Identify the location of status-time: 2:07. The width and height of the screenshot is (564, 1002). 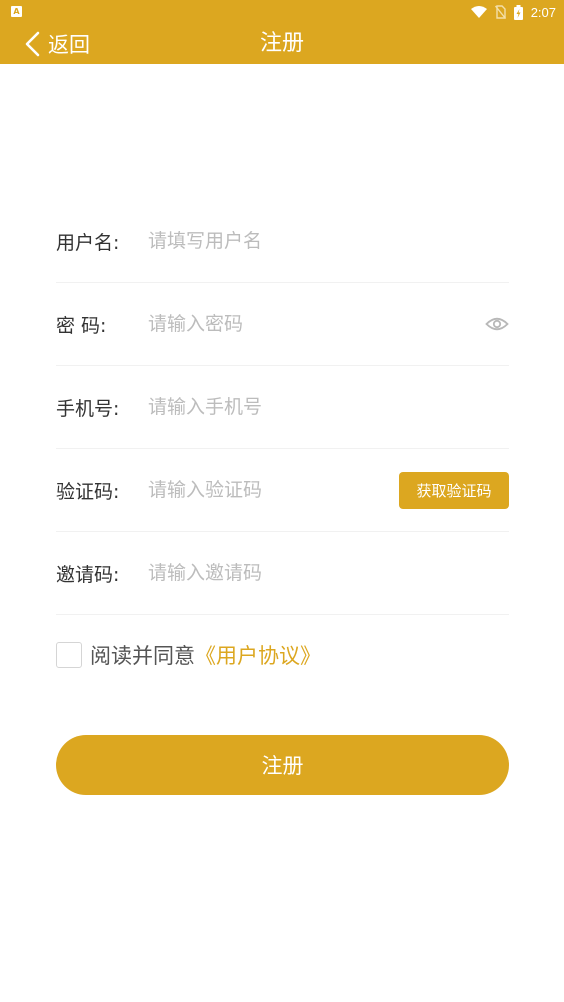
(543, 12).